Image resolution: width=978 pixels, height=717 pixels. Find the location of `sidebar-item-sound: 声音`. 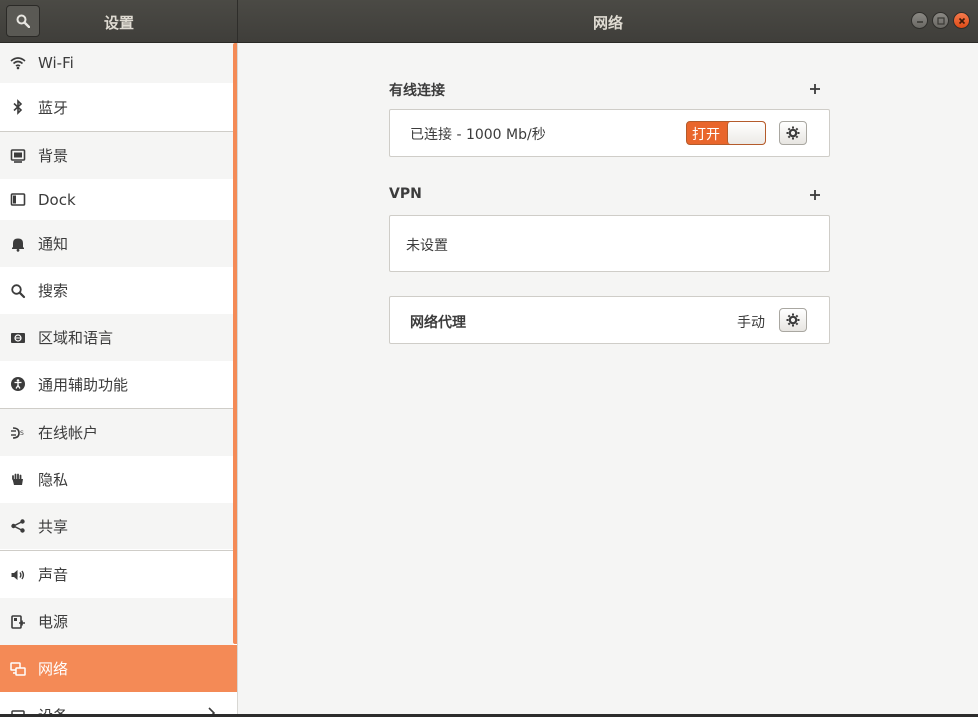

sidebar-item-sound: 声音 is located at coordinates (116, 574).